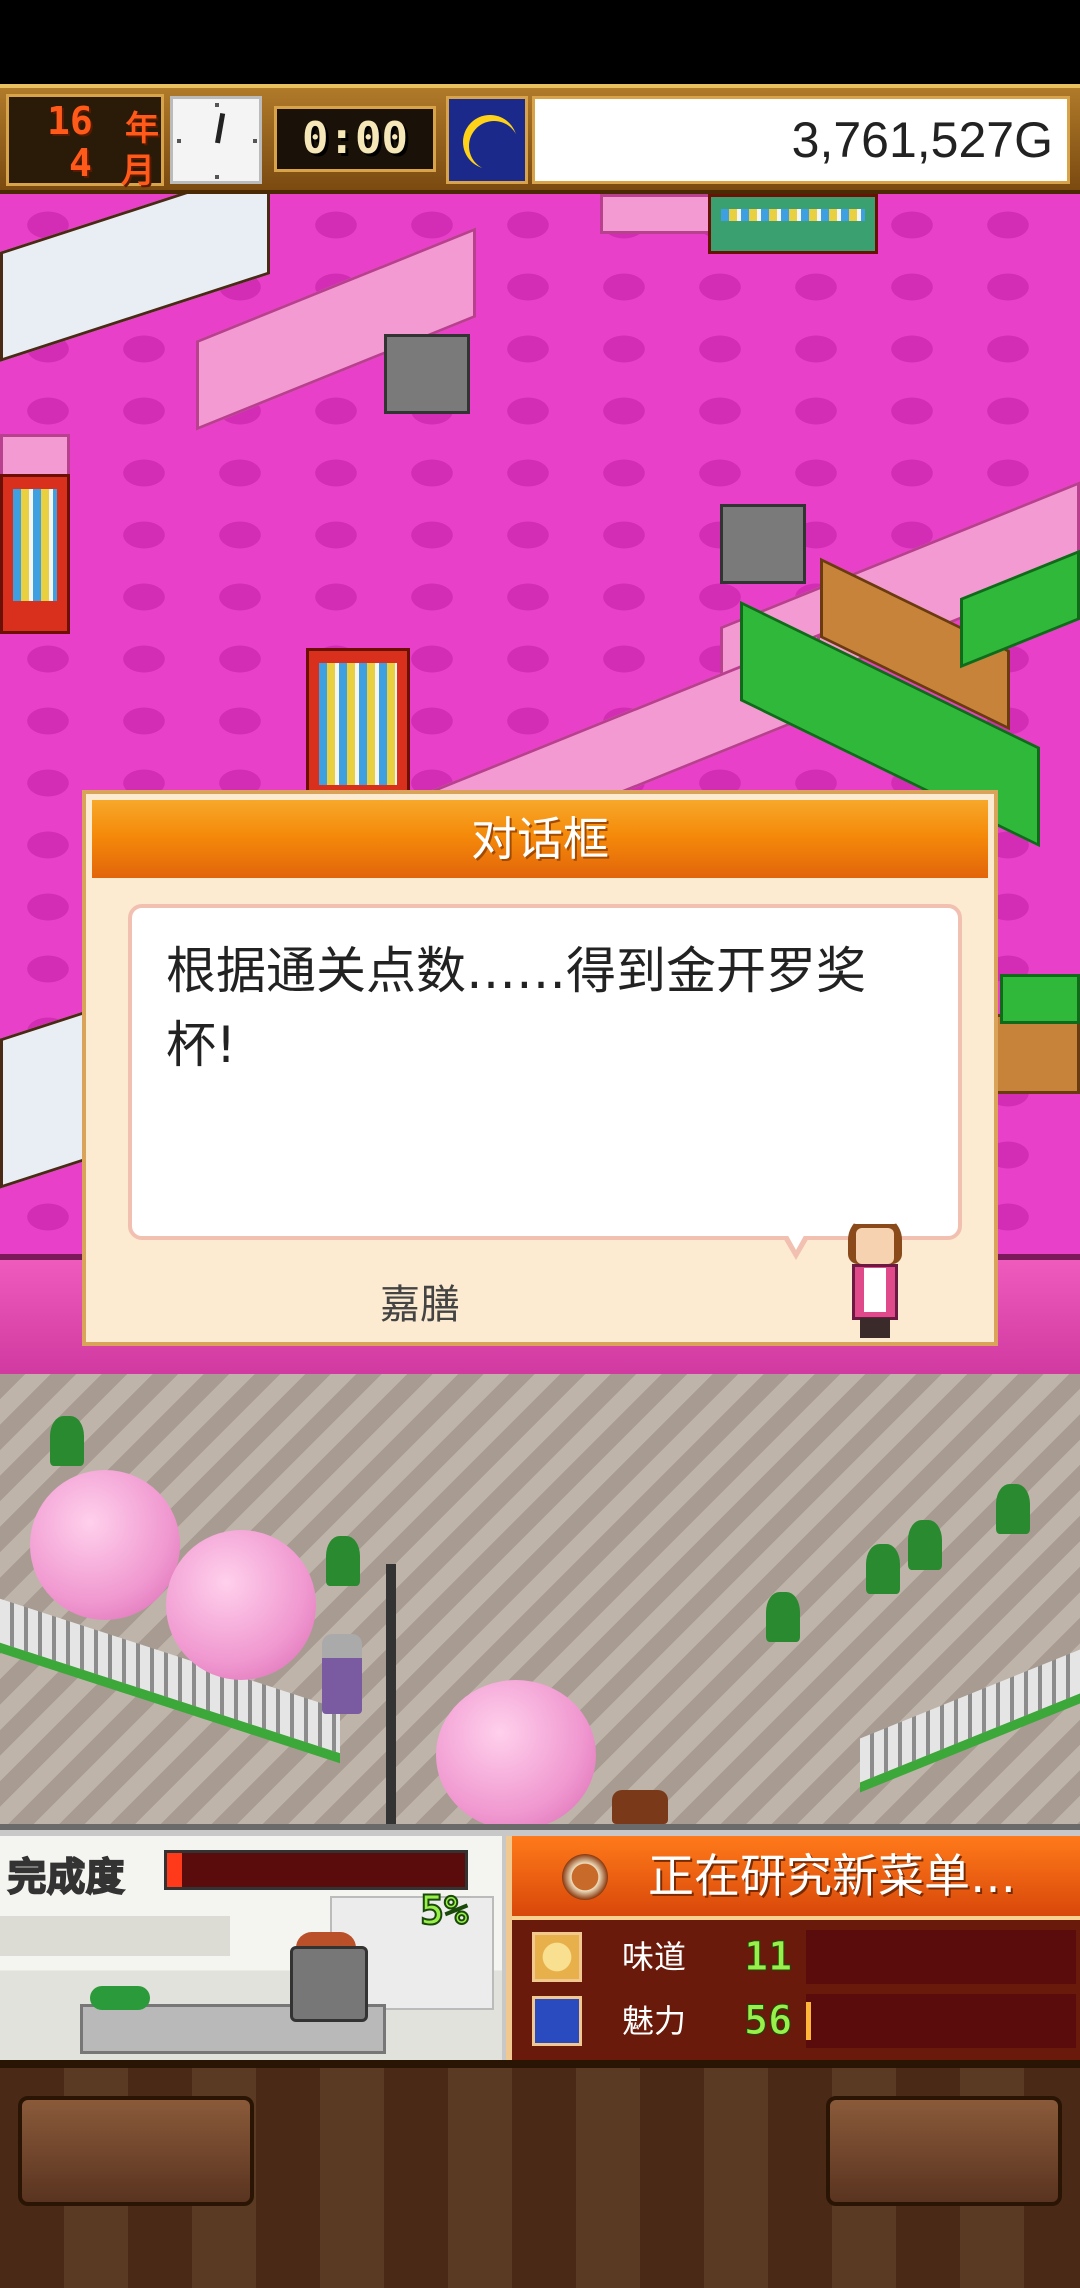  What do you see at coordinates (420, 1305) in the screenshot?
I see `speaker-name: 嘉膳` at bounding box center [420, 1305].